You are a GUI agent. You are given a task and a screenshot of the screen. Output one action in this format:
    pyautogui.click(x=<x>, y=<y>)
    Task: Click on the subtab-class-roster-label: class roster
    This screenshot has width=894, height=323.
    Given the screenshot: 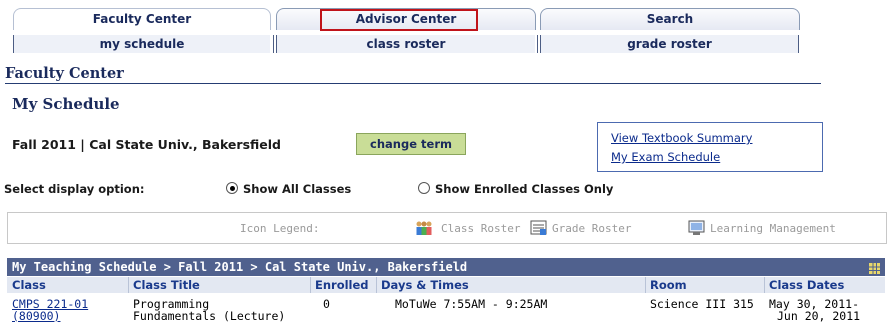 What is the action you would take?
    pyautogui.click(x=406, y=44)
    